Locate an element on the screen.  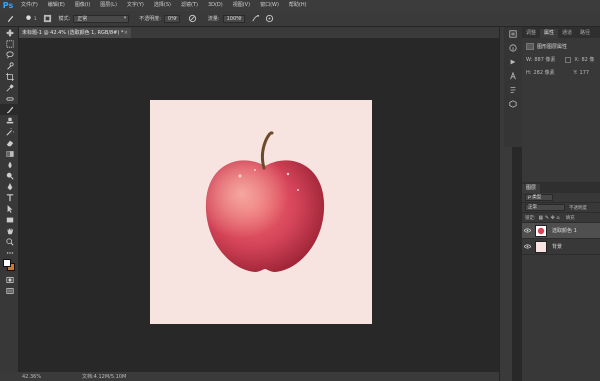
menu-file: 文件(F) is located at coordinates (29, 5).